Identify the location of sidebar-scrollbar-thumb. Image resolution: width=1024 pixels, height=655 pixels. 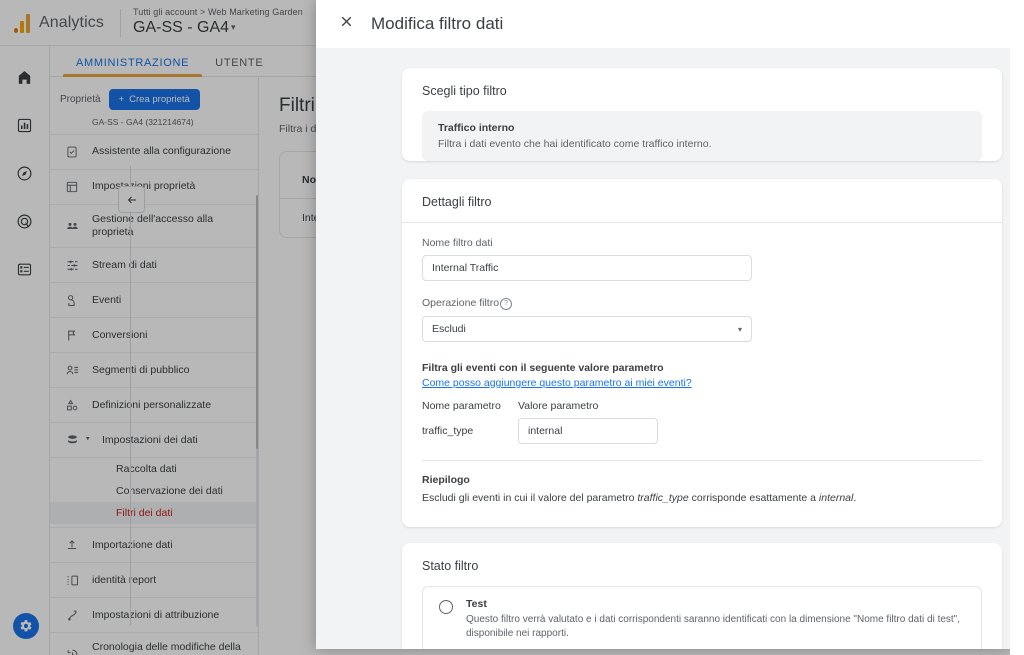
(257, 322).